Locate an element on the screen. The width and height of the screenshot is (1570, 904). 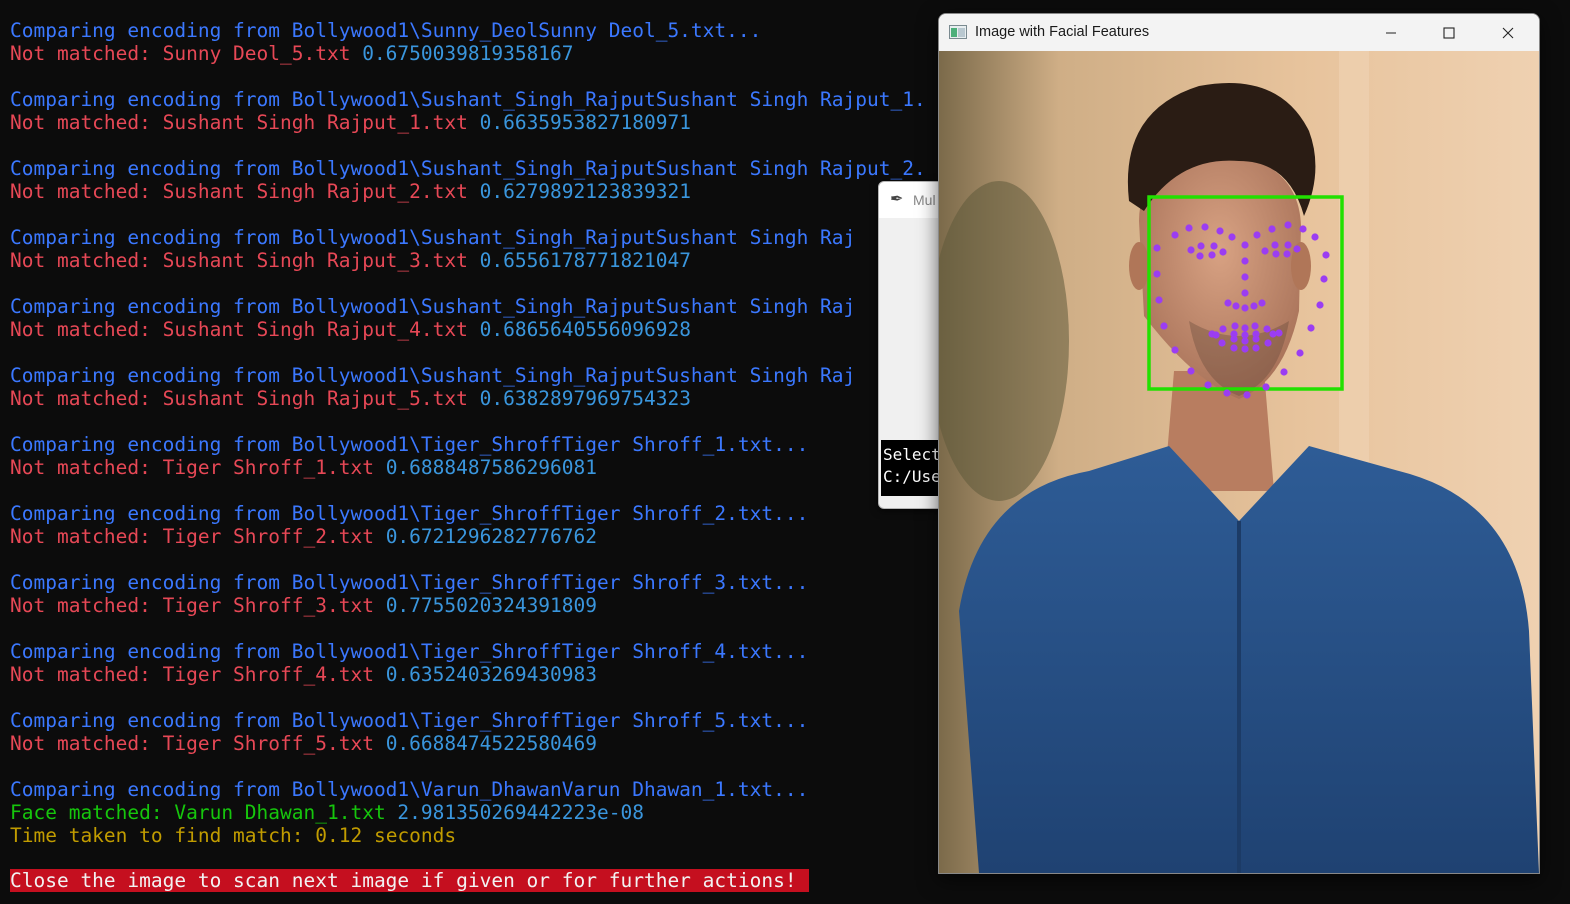
terminal-line-text: Time taken to find match: is located at coordinates (163, 835).